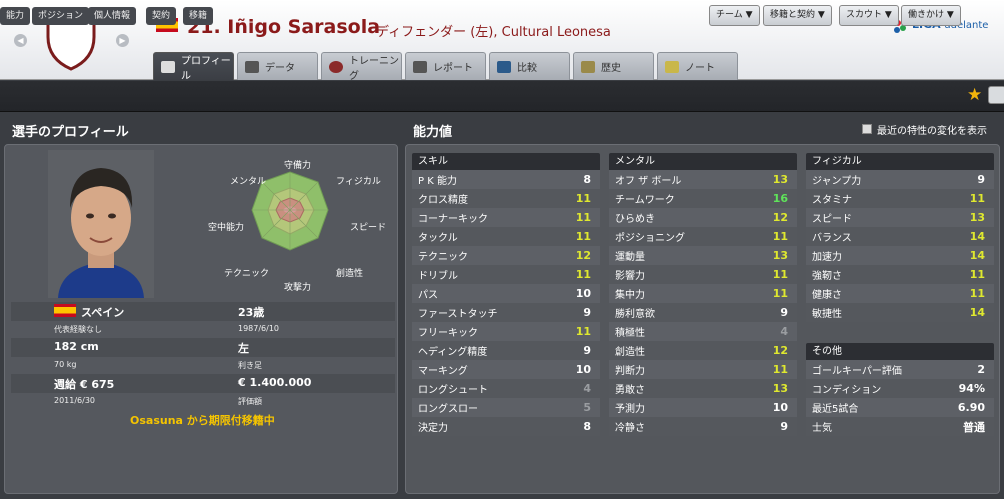  Describe the element at coordinates (587, 407) in the screenshot. I see `attribute-value: 5` at that location.